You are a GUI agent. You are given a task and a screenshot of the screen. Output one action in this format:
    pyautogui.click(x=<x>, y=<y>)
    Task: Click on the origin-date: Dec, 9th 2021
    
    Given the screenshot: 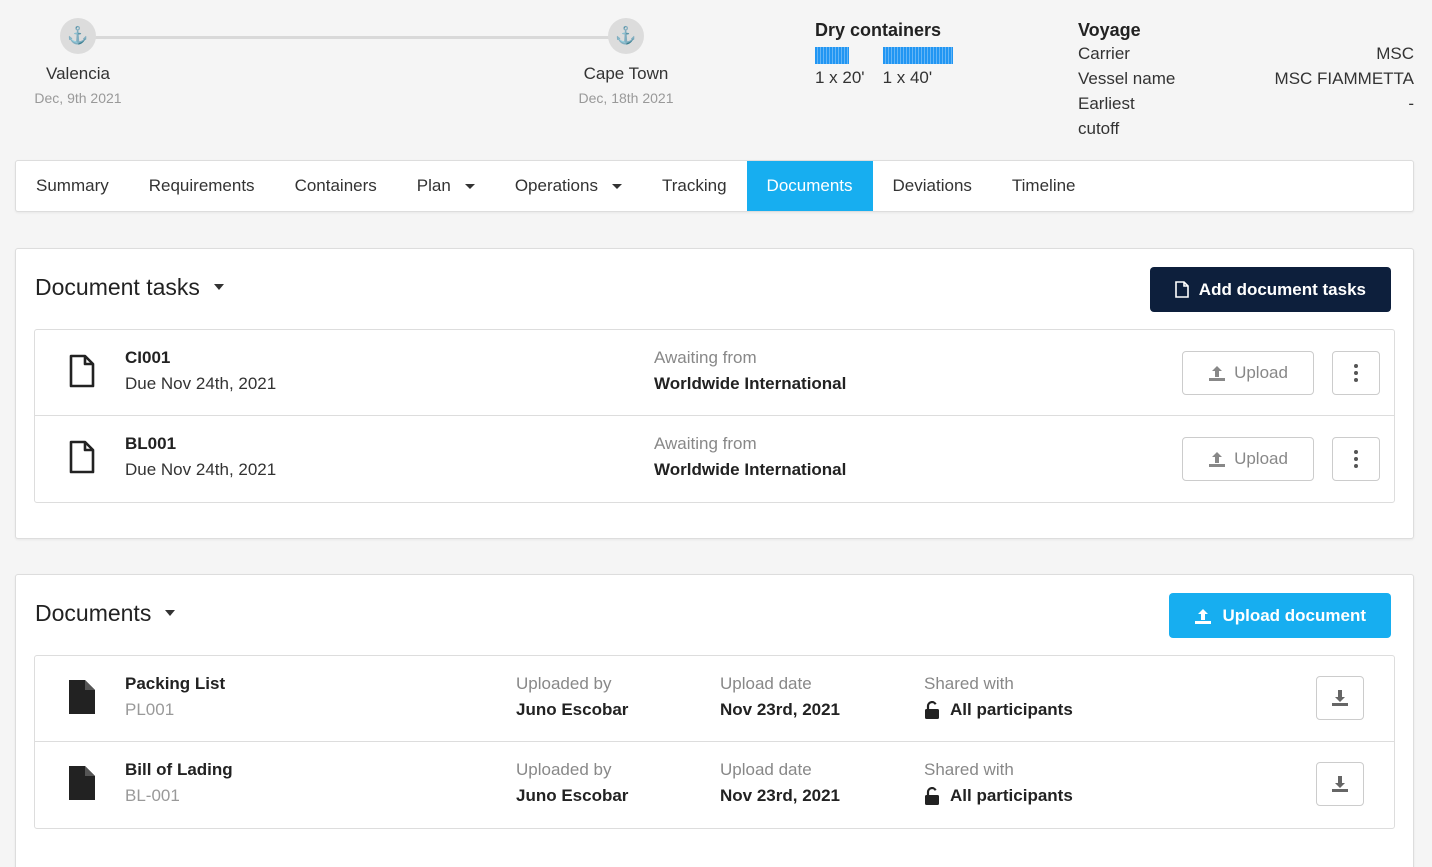 What is the action you would take?
    pyautogui.click(x=78, y=98)
    